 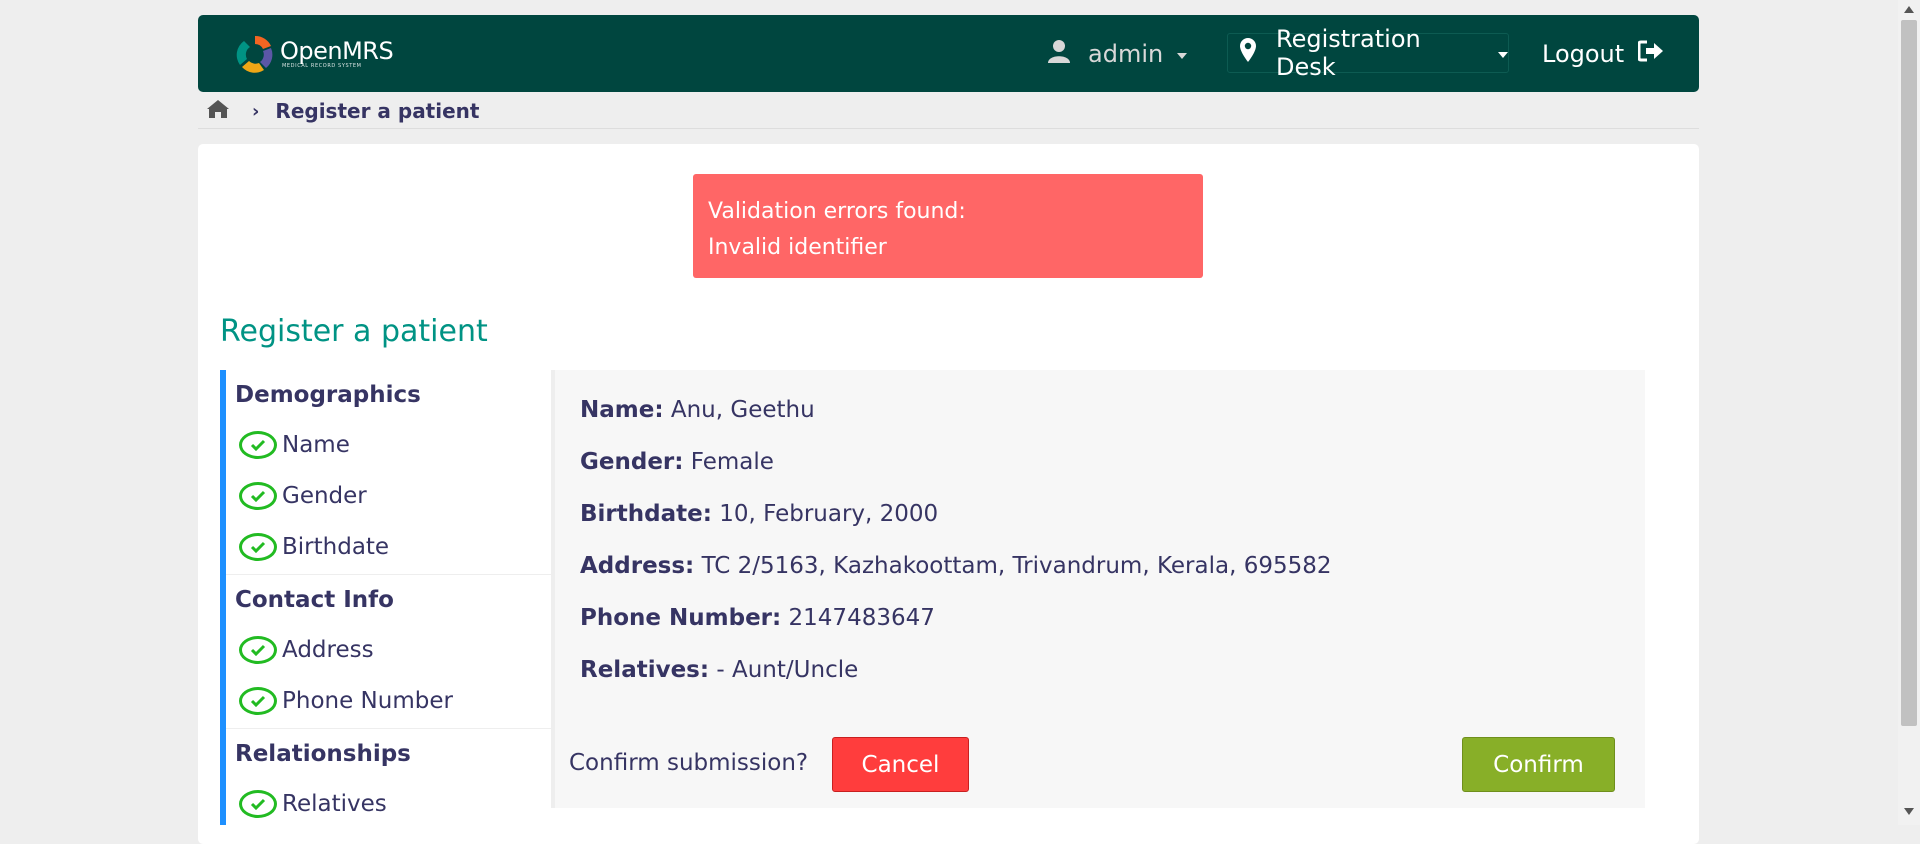 I want to click on sign-out-icon, so click(x=1650, y=54).